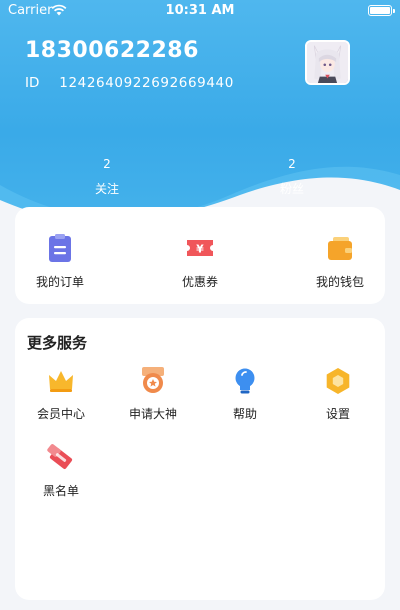 This screenshot has height=610, width=400. What do you see at coordinates (57, 343) in the screenshot?
I see `services-title: 更多服务` at bounding box center [57, 343].